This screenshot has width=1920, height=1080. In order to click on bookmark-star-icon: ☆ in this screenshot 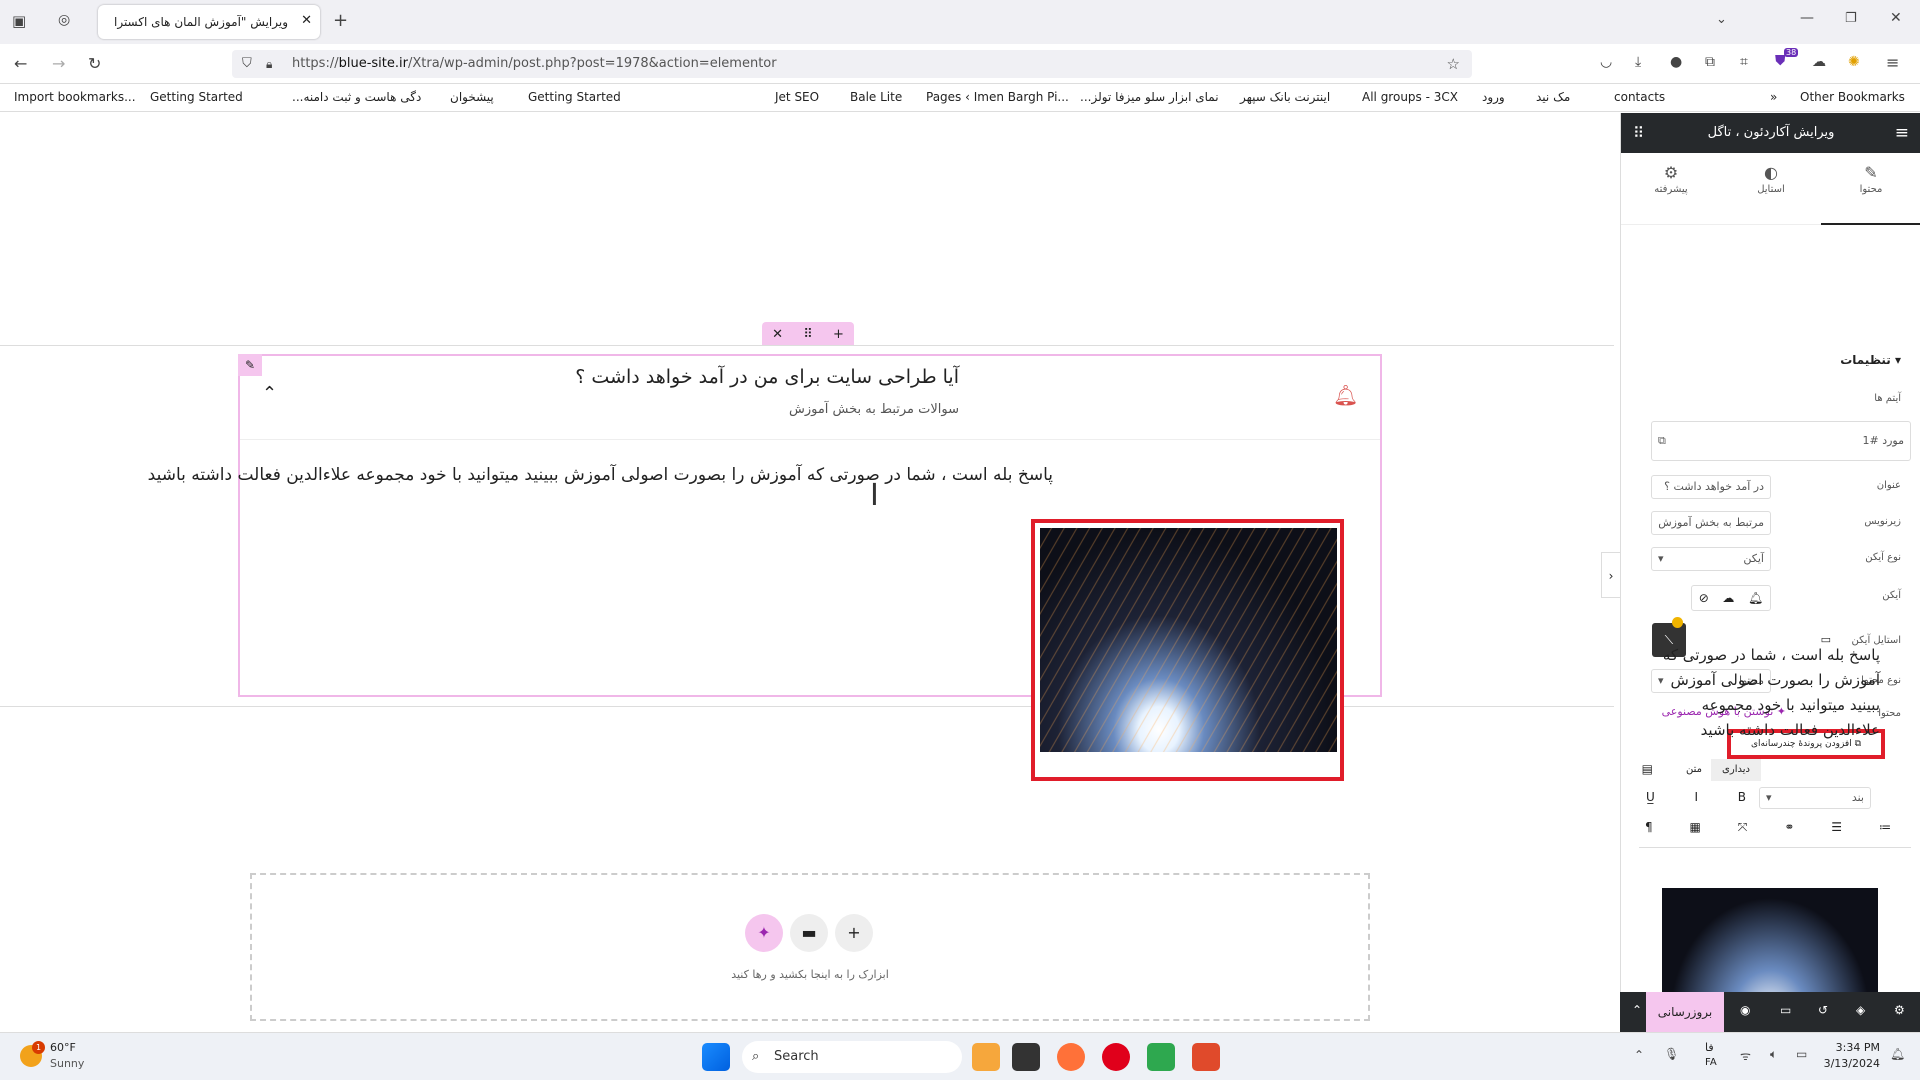, I will do `click(1453, 64)`.